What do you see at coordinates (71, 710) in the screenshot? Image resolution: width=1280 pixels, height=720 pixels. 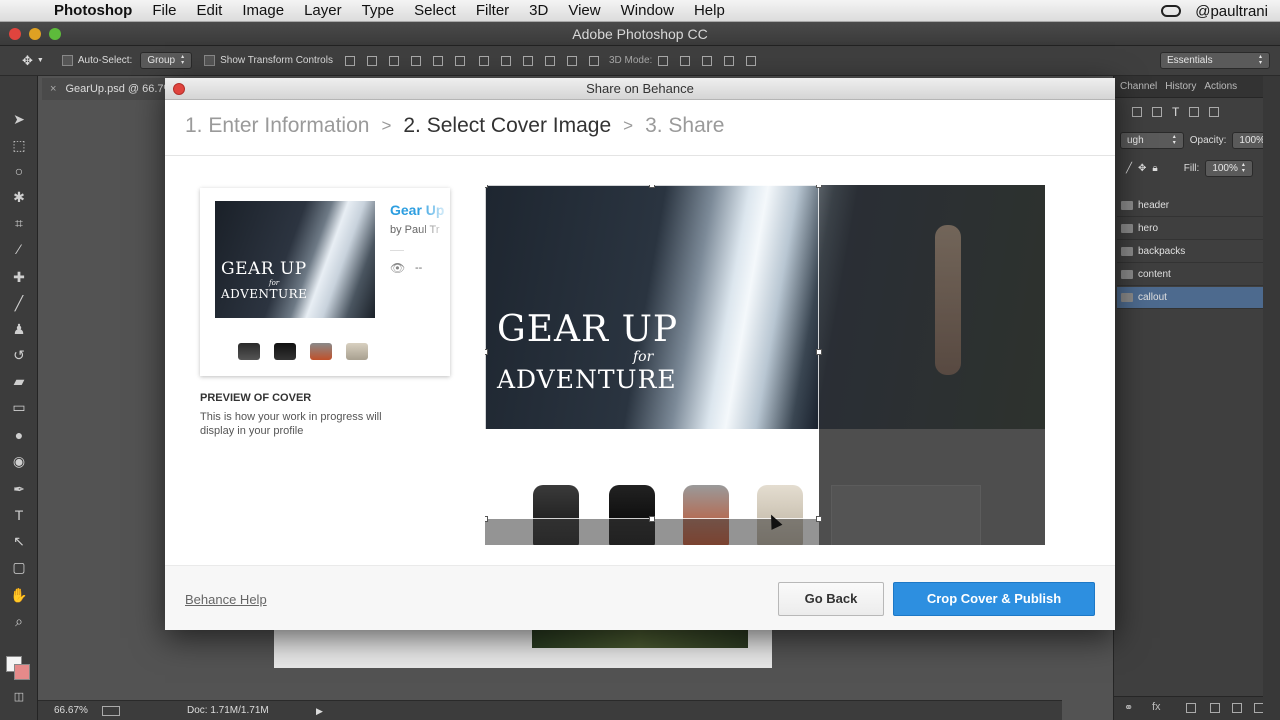 I see `zoom-level: 66.67%` at bounding box center [71, 710].